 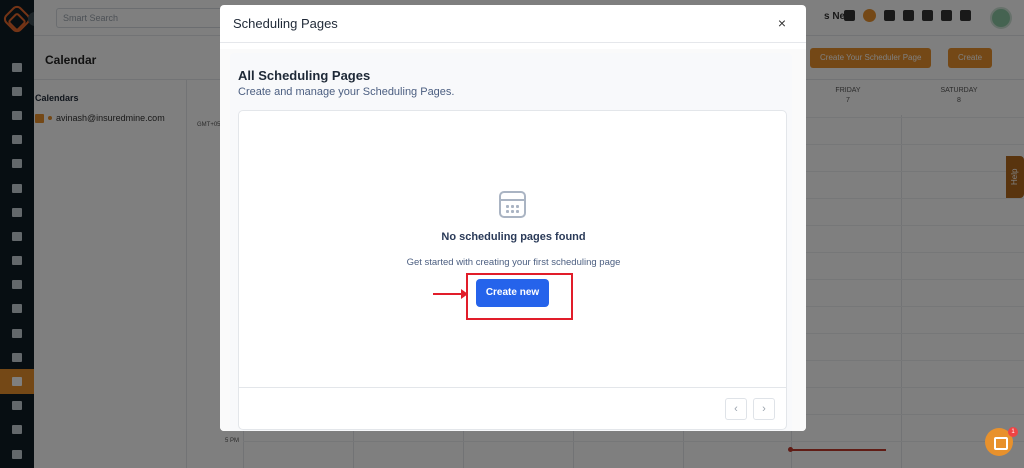 What do you see at coordinates (304, 75) in the screenshot?
I see `section-title: All Scheduling Pages` at bounding box center [304, 75].